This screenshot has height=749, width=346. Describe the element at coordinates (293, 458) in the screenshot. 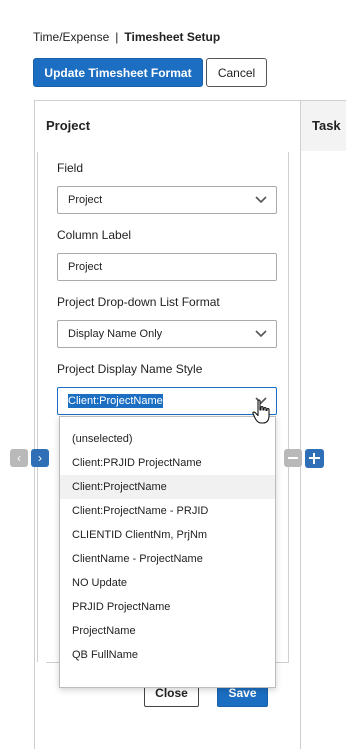

I see `minus-icon` at that location.